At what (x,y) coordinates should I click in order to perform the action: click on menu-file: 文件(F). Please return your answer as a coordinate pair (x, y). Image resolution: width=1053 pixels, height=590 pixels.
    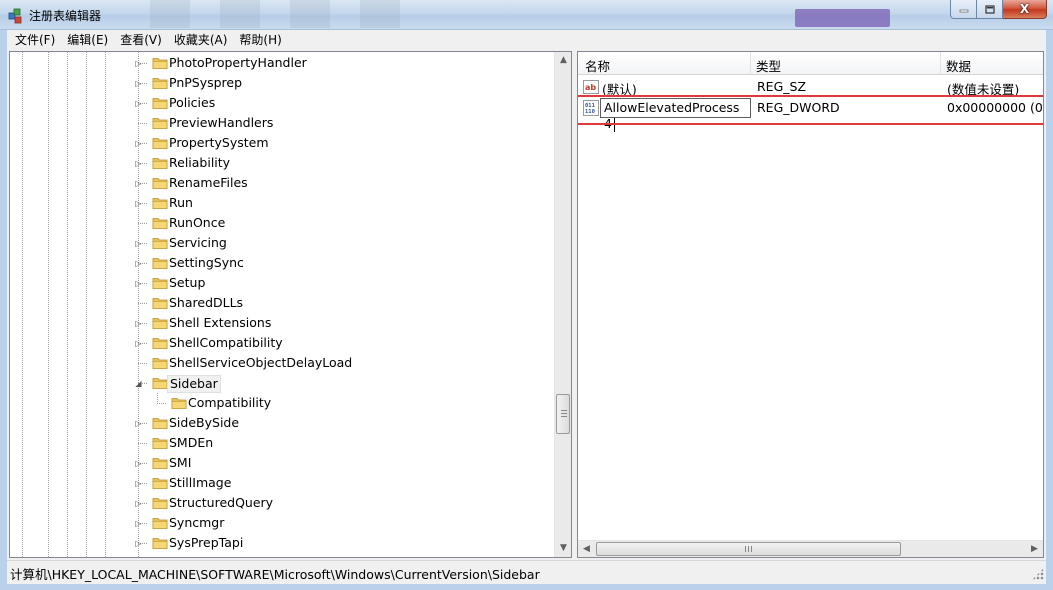
    Looking at the image, I should click on (35, 40).